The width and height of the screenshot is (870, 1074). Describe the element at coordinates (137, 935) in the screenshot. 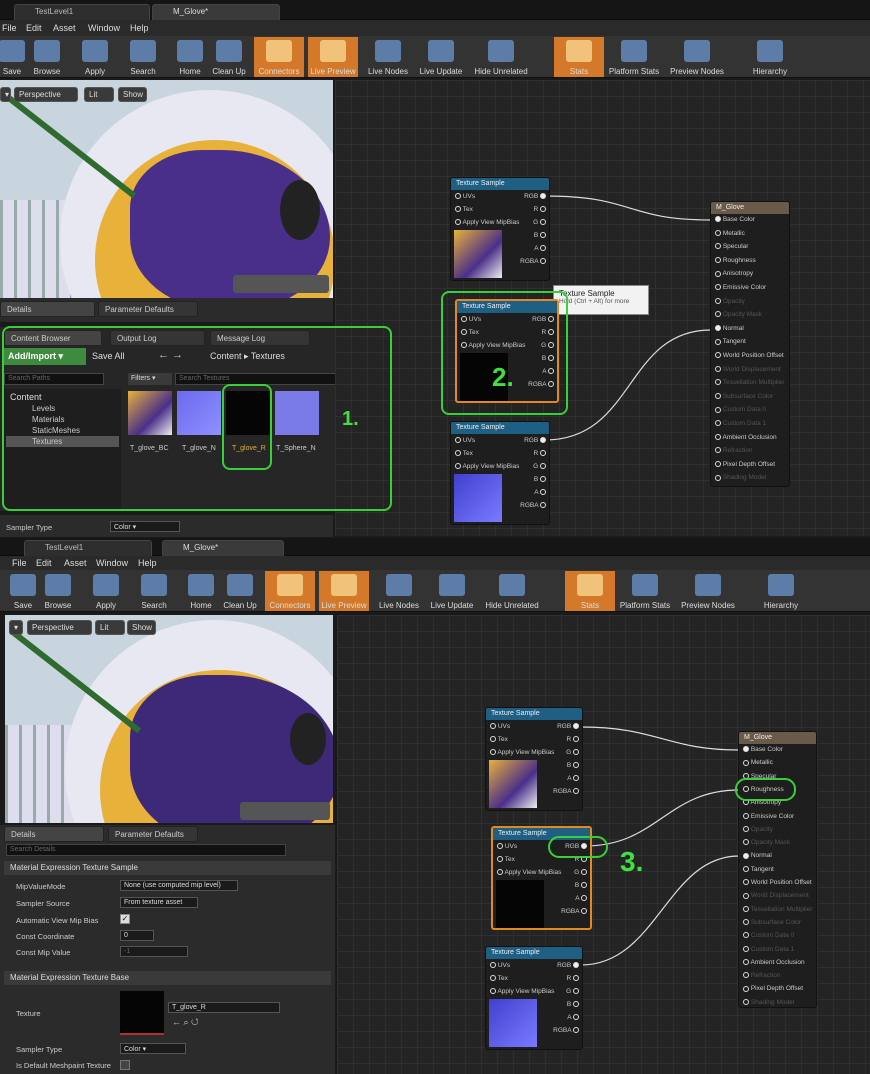

I see `const-coordinate-input: 0` at that location.